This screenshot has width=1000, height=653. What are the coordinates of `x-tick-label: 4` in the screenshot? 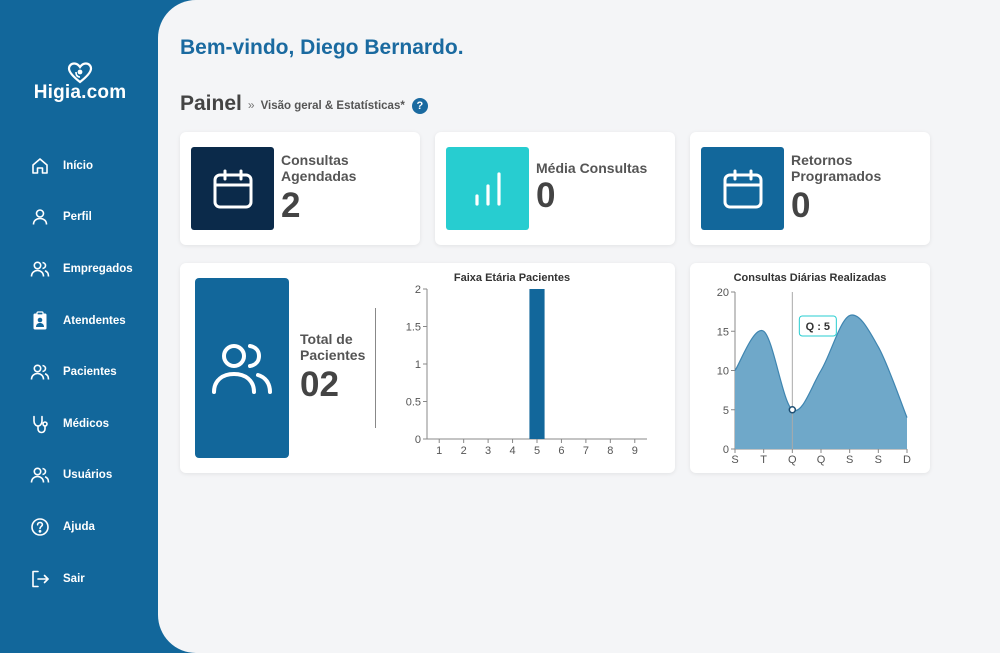 It's located at (512, 451).